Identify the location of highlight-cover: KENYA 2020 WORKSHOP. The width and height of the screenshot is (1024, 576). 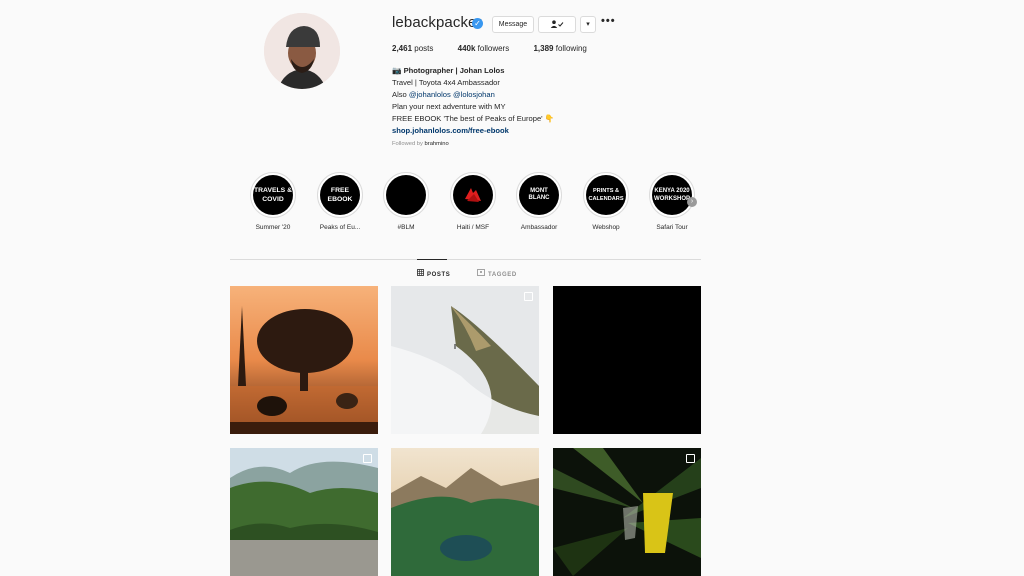
(672, 195).